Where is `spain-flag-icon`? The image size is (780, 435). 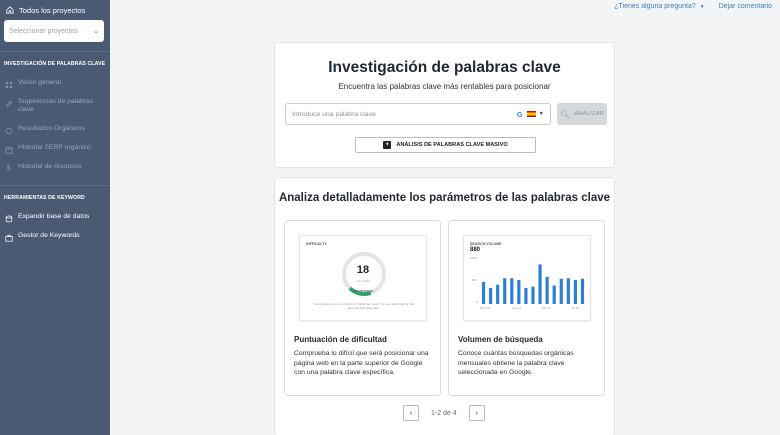
spain-flag-icon is located at coordinates (531, 114).